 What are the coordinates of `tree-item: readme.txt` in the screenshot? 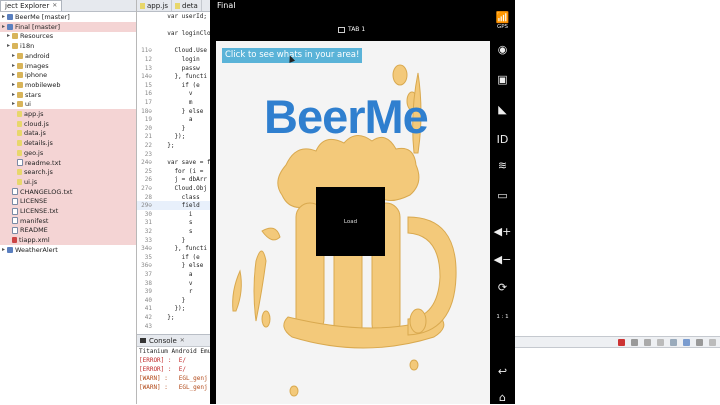 It's located at (68, 162).